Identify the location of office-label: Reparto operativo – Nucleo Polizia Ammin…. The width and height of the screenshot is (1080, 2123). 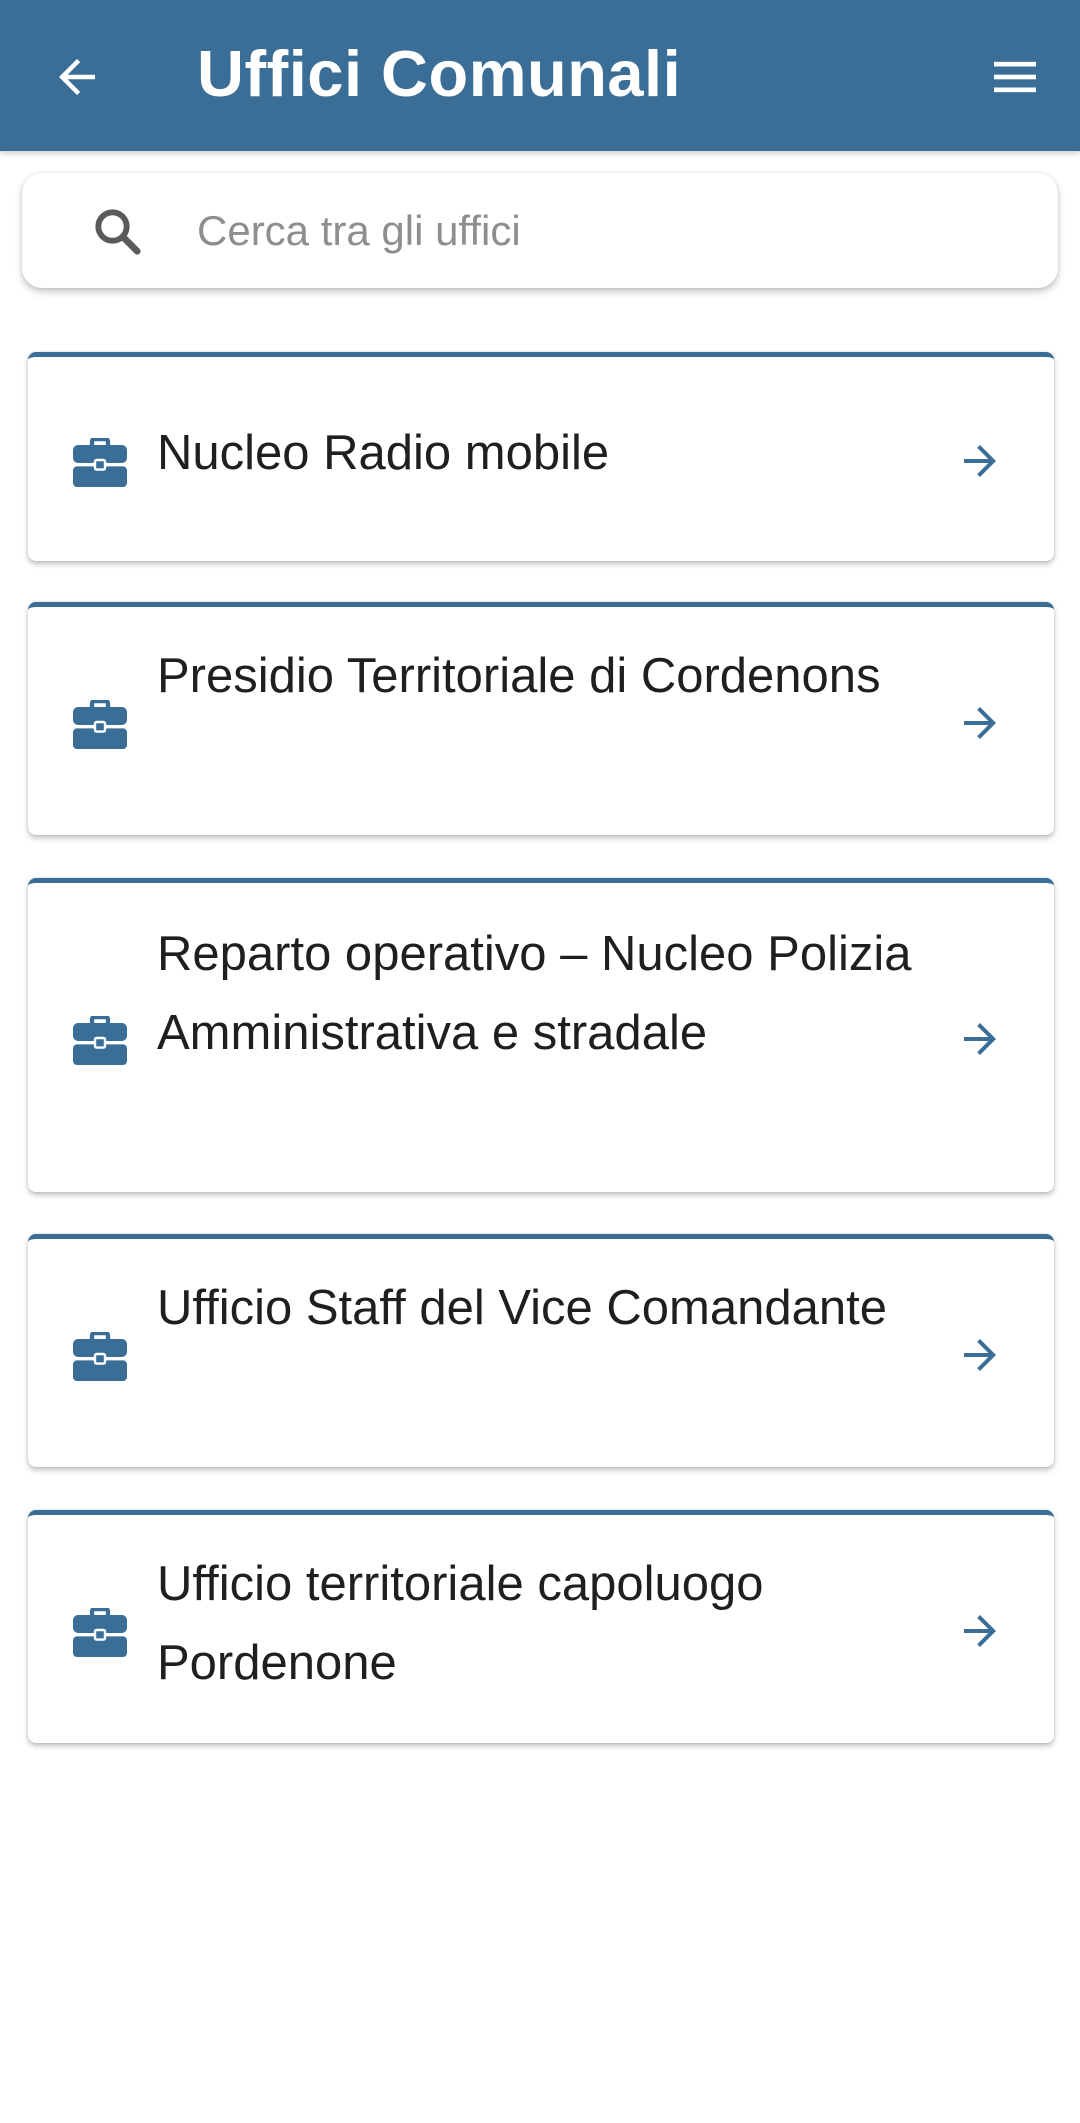
(534, 993).